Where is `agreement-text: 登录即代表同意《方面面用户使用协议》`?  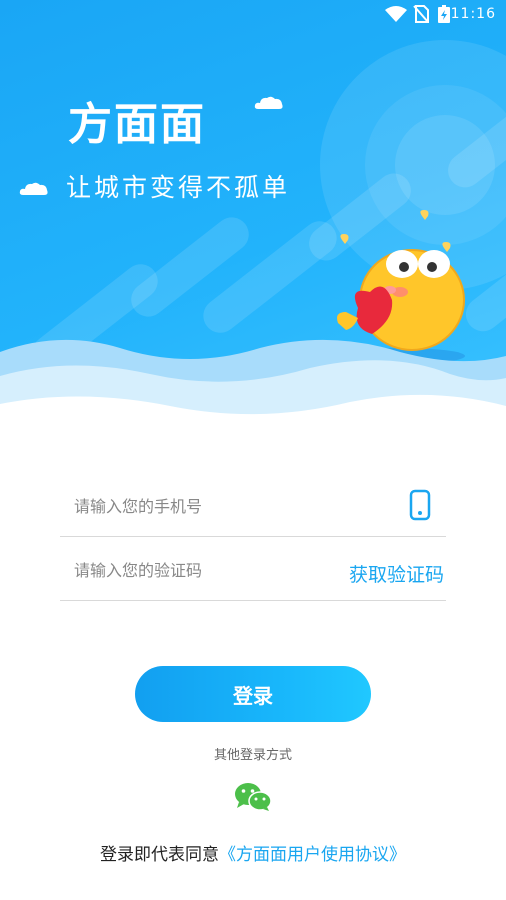
agreement-text: 登录即代表同意《方面面用户使用协议》 is located at coordinates (253, 852).